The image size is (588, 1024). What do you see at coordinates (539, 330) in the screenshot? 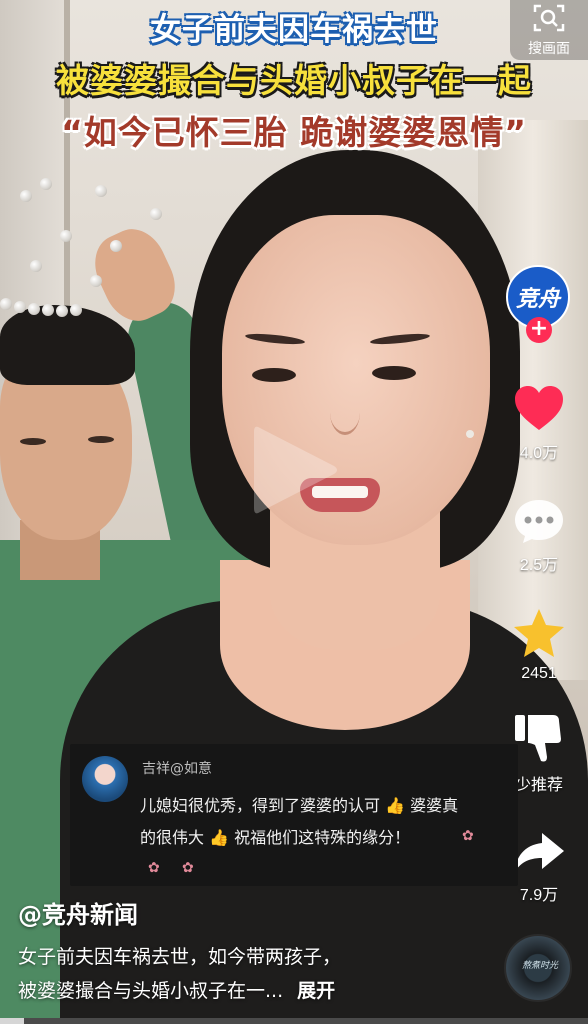
I see `follow-button: +` at bounding box center [539, 330].